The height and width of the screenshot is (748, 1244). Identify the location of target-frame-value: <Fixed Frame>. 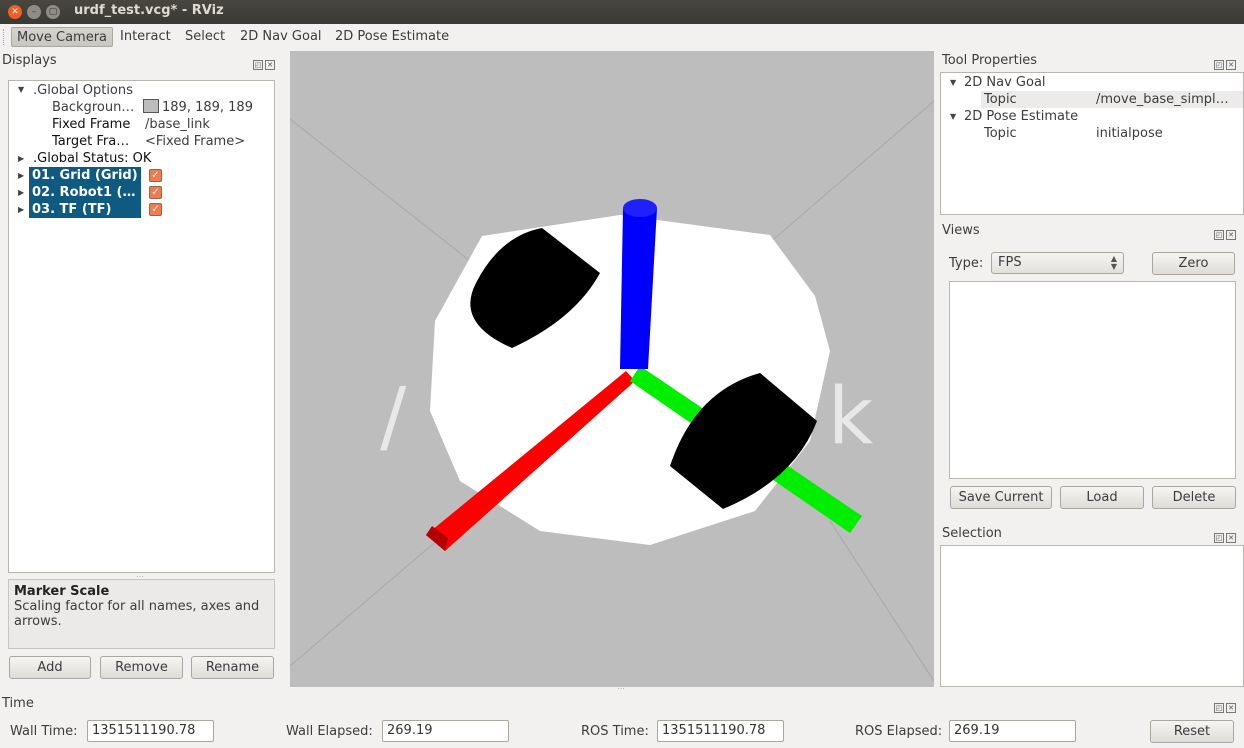
(195, 141).